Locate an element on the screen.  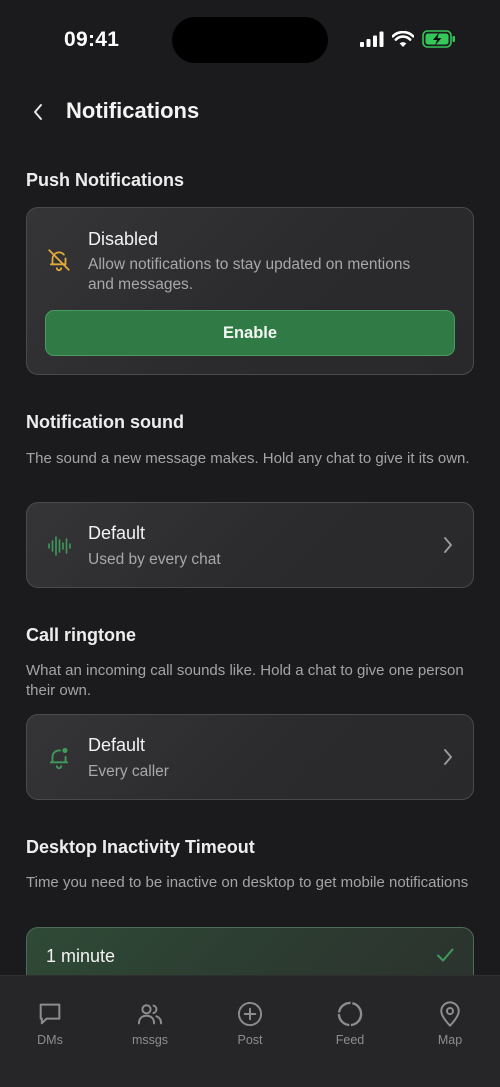
tab-feed: Feed is located at coordinates (350, 1023).